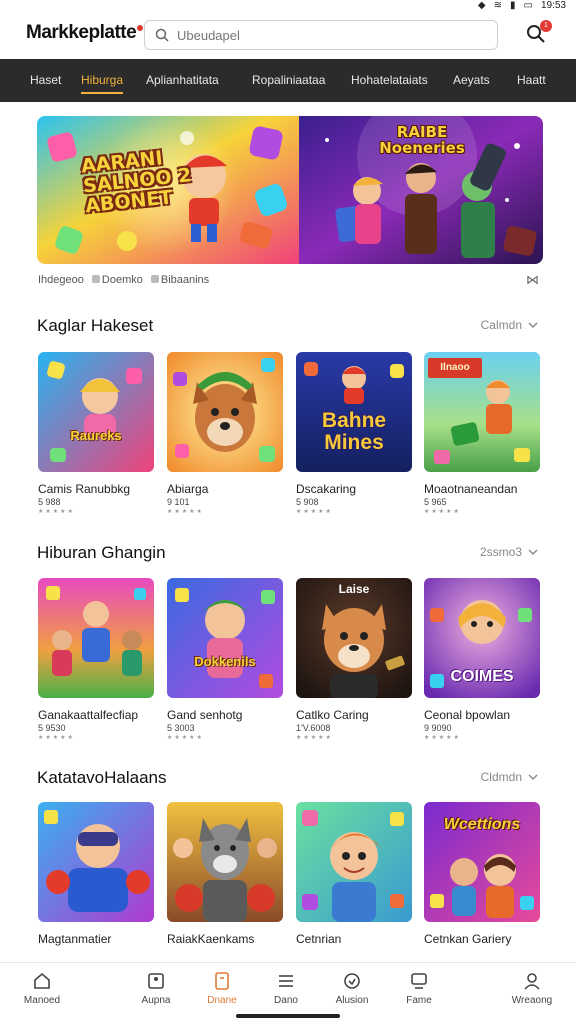 The height and width of the screenshot is (1024, 576). Describe the element at coordinates (471, 80) in the screenshot. I see `tab-aset: Aeyats` at that location.